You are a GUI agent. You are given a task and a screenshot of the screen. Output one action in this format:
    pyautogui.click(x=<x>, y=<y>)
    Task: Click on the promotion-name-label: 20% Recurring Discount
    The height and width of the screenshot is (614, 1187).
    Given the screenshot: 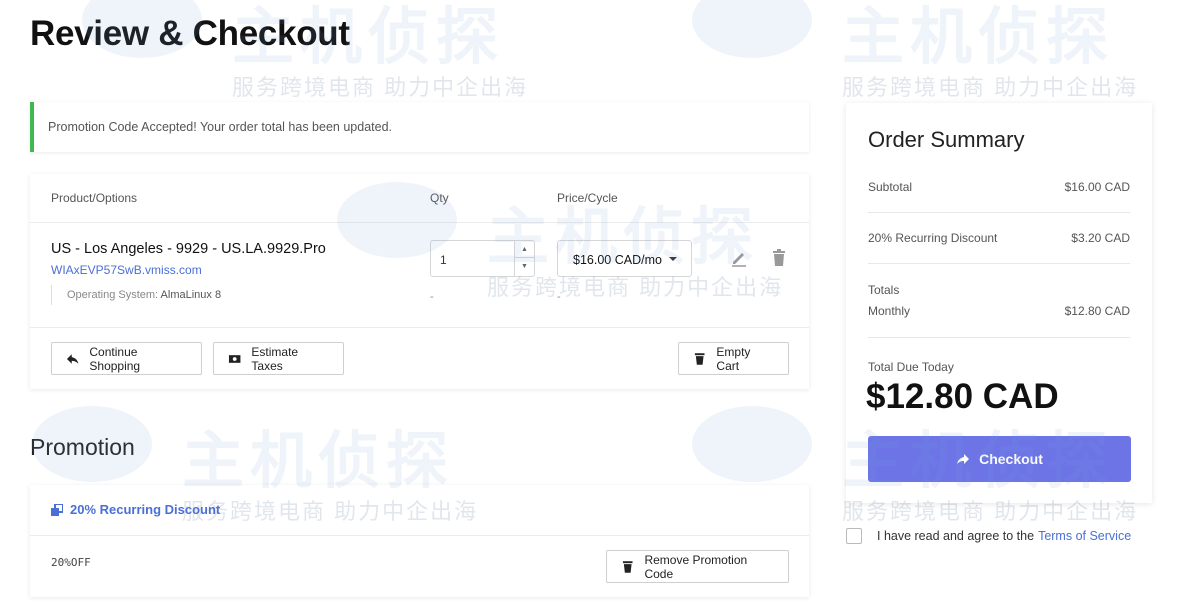 What is the action you would take?
    pyautogui.click(x=145, y=509)
    